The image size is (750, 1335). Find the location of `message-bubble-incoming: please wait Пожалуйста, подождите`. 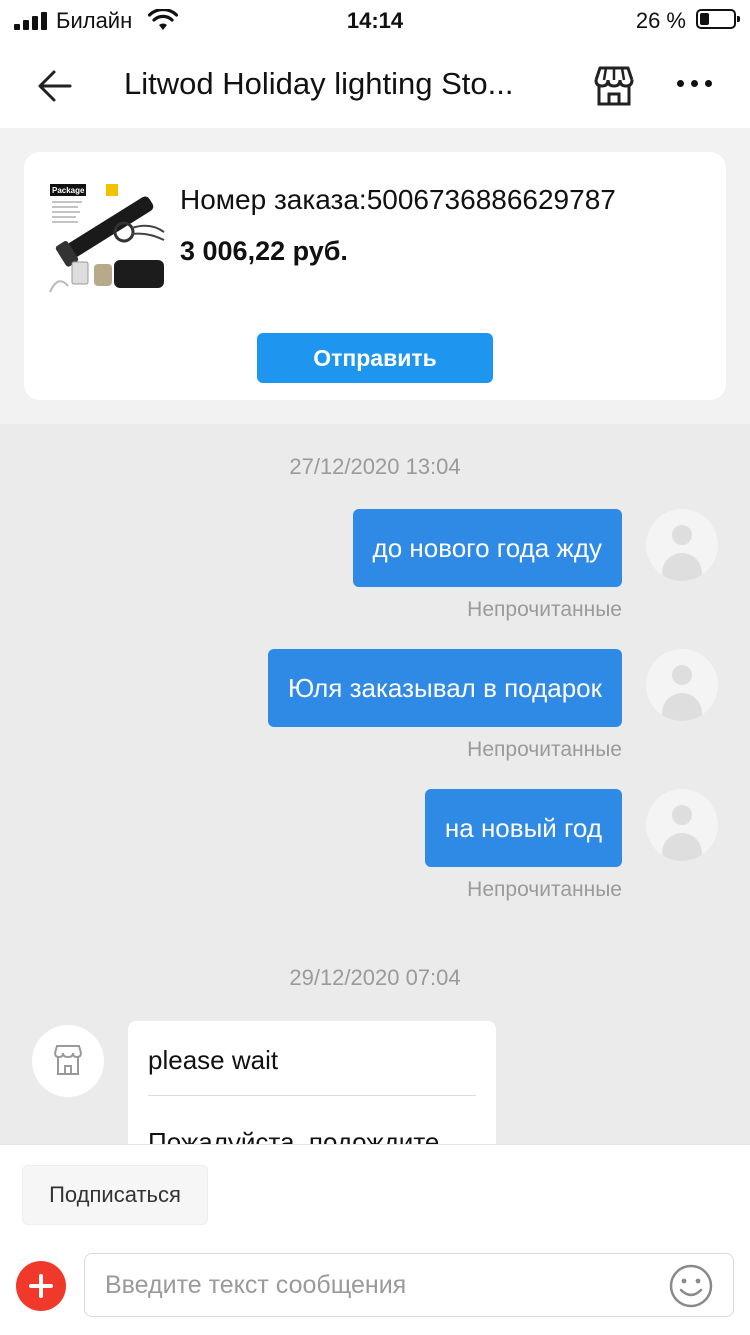

message-bubble-incoming: please wait Пожалуйста, подождите is located at coordinates (312, 1082).